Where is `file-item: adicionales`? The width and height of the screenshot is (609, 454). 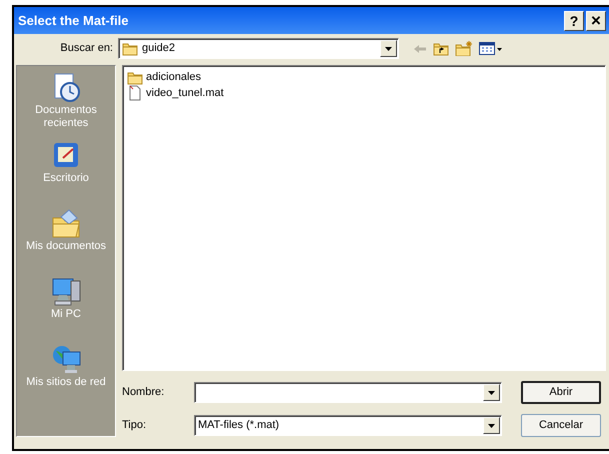
file-item: adicionales is located at coordinates (173, 77).